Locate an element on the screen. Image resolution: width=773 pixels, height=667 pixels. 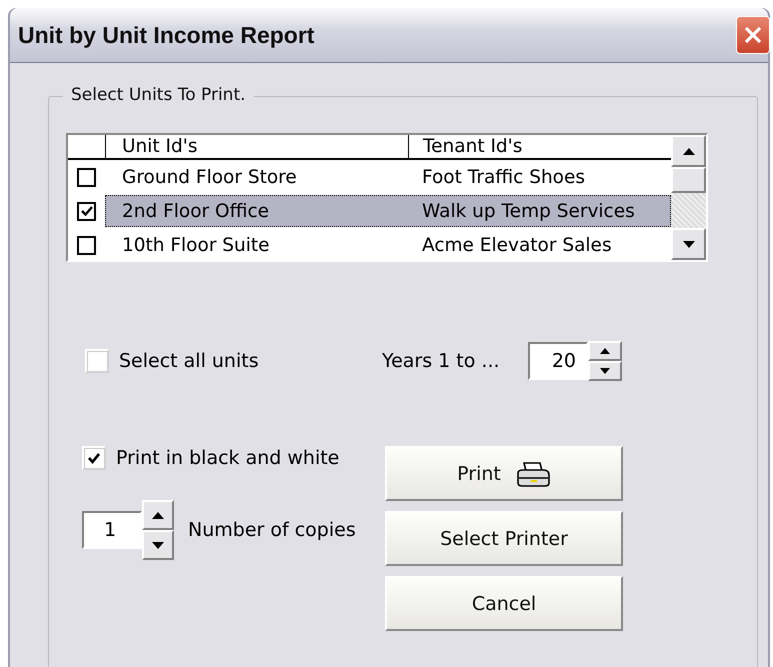
checkbox-label: Print in black and white is located at coordinates (228, 458).